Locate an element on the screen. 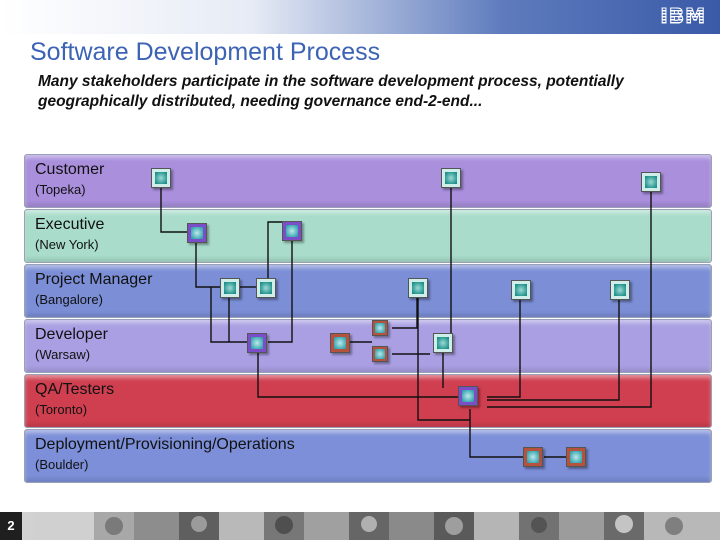 This screenshot has width=720, height=540. footer-bar: 2 is located at coordinates (360, 526).